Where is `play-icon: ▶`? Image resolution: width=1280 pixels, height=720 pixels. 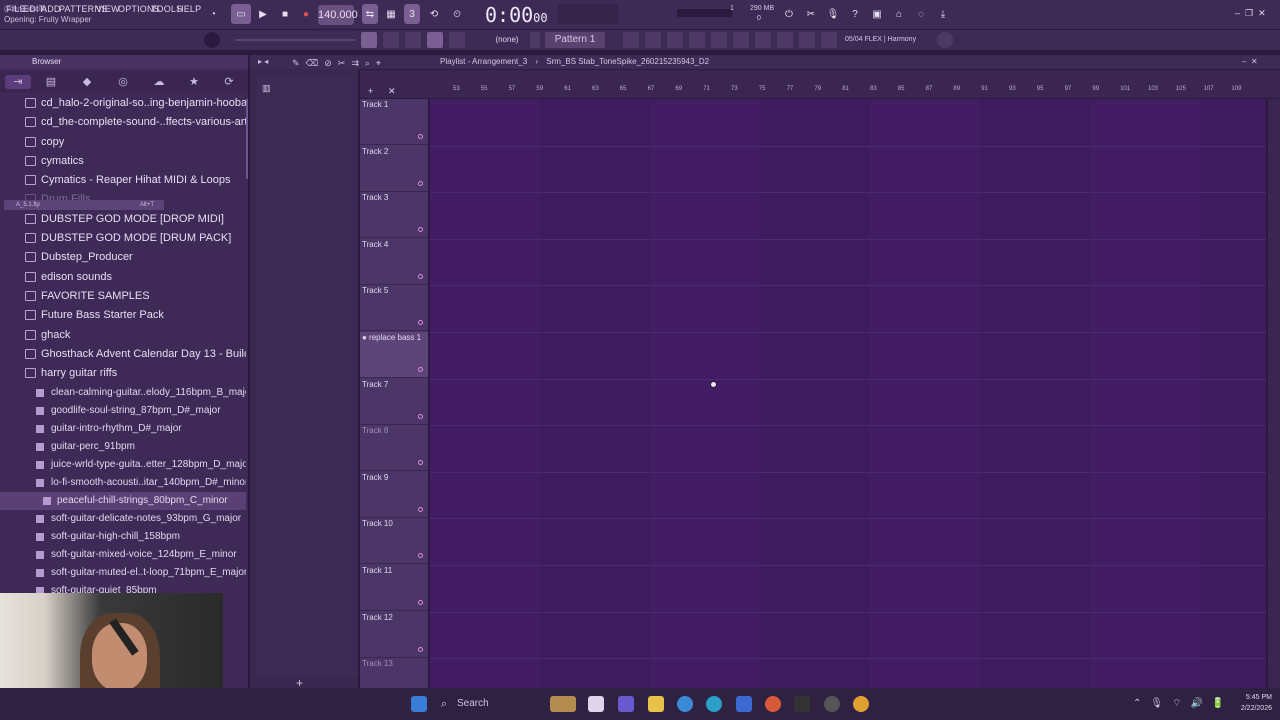
play-icon: ▶ is located at coordinates (263, 14).